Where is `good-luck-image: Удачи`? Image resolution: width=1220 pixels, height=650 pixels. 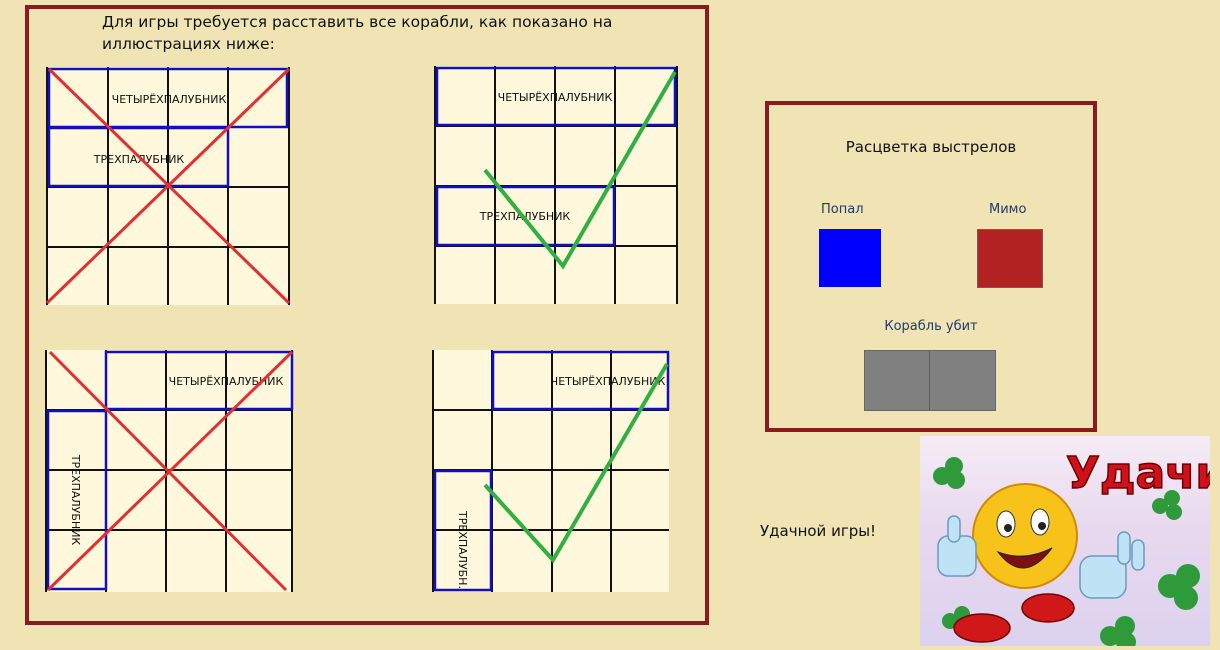
good-luck-image: Удачи is located at coordinates (1065, 541).